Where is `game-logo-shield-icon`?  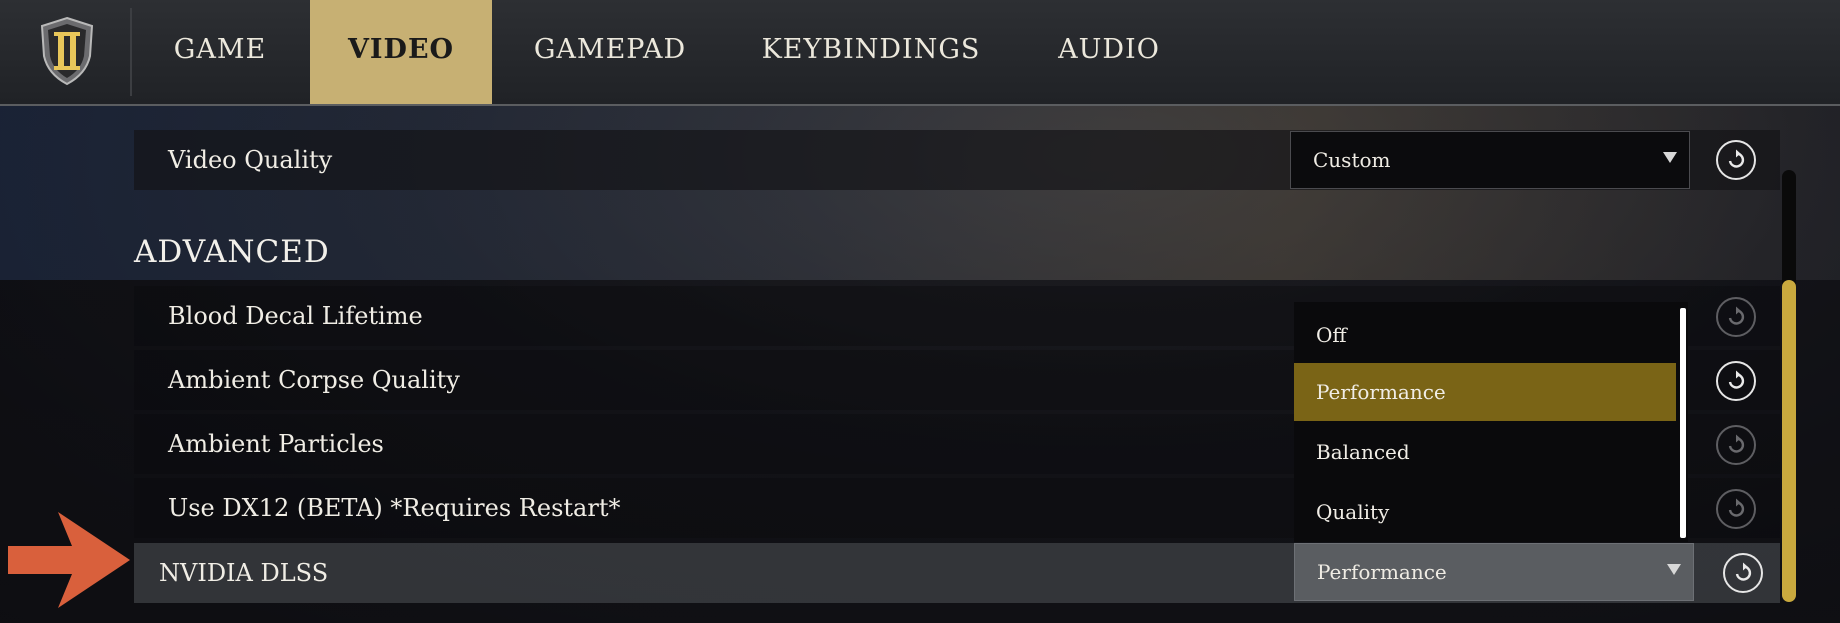
game-logo-shield-icon is located at coordinates (67, 51).